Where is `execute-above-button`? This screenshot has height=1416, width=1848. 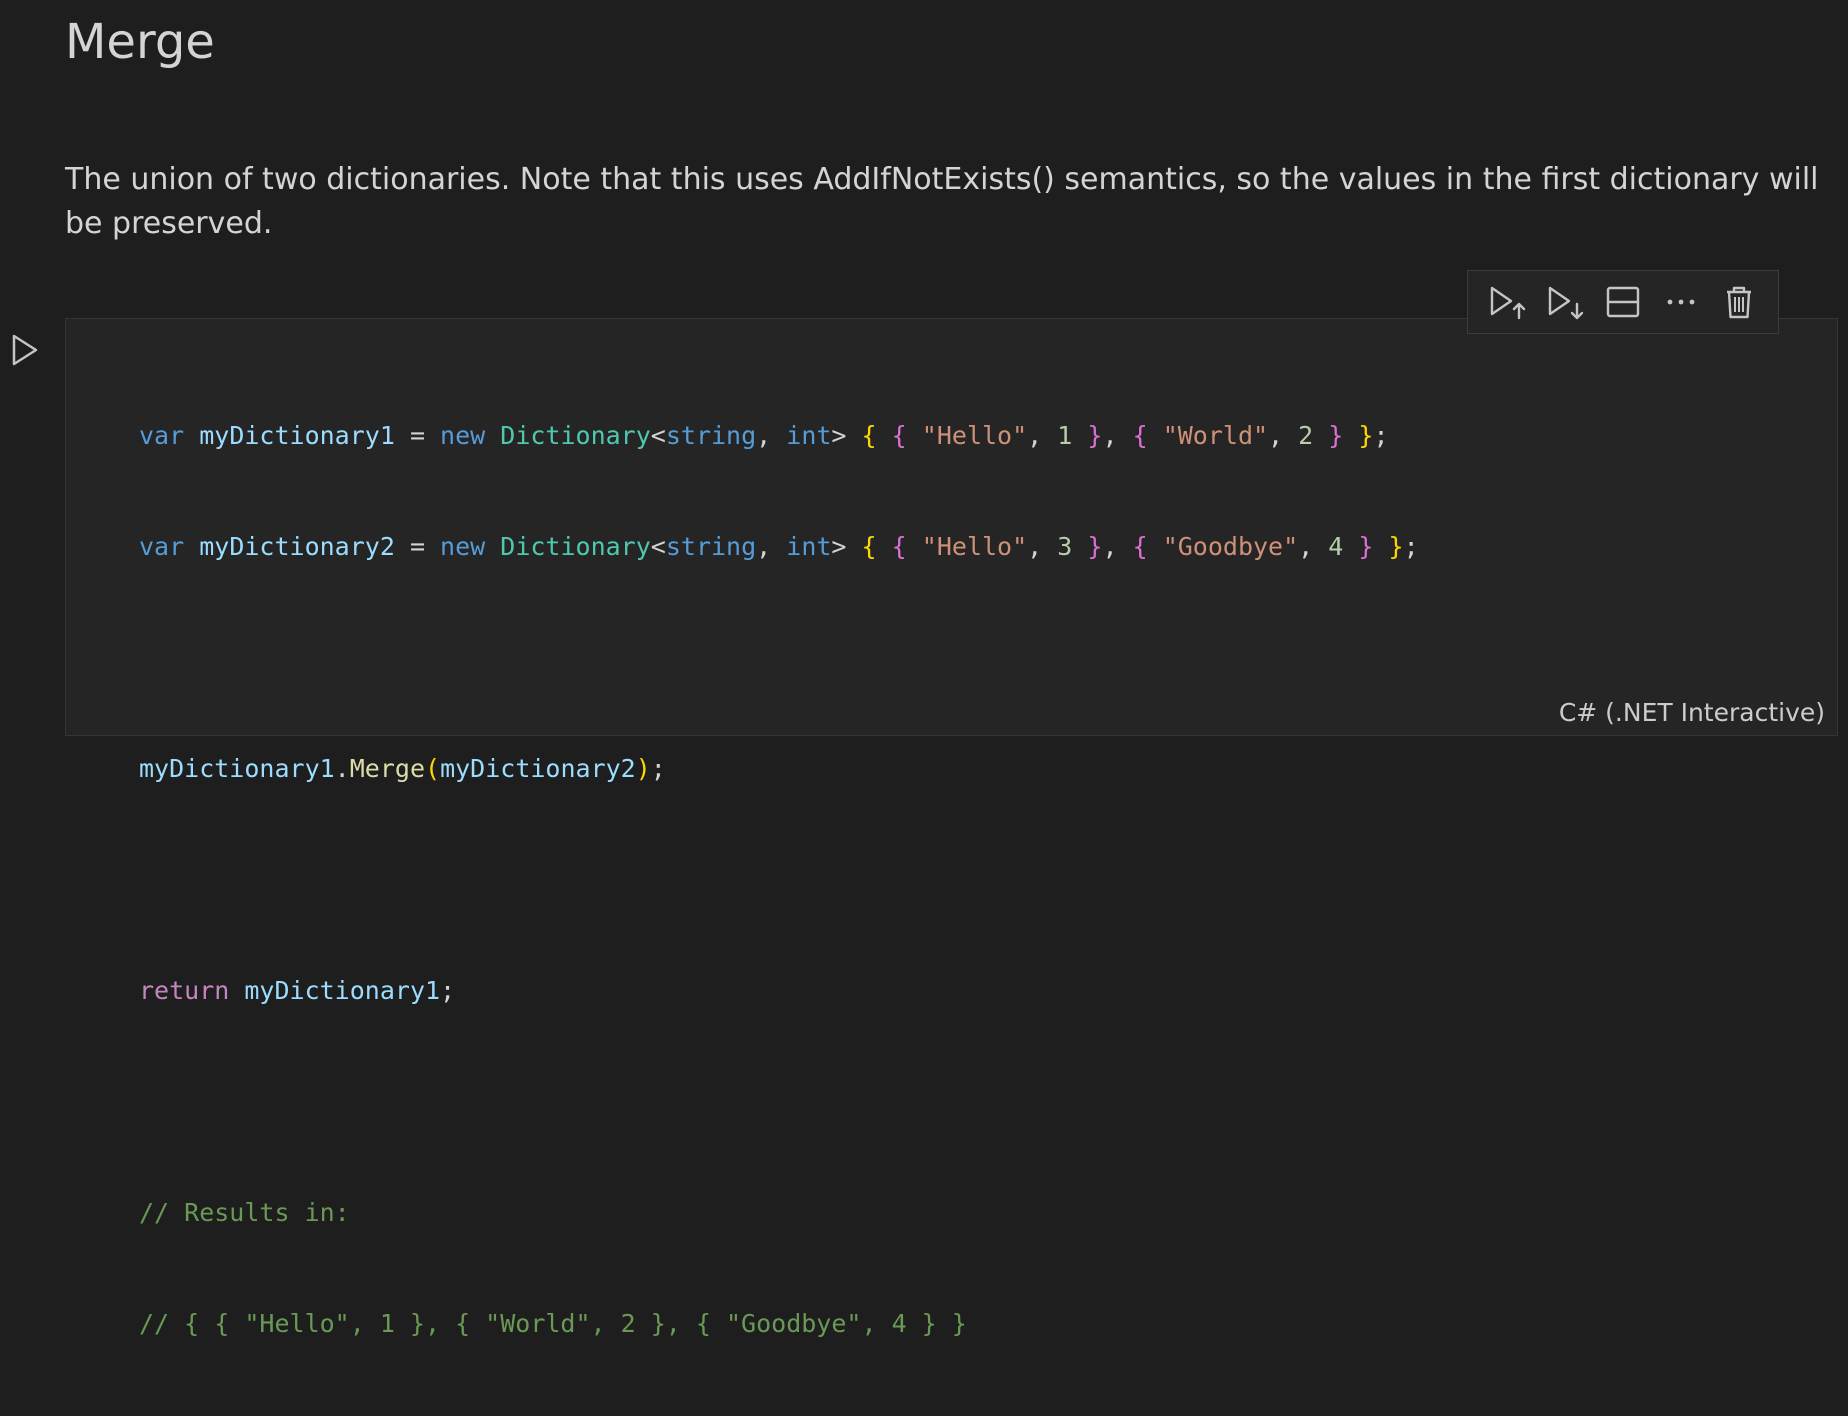 execute-above-button is located at coordinates (1507, 302).